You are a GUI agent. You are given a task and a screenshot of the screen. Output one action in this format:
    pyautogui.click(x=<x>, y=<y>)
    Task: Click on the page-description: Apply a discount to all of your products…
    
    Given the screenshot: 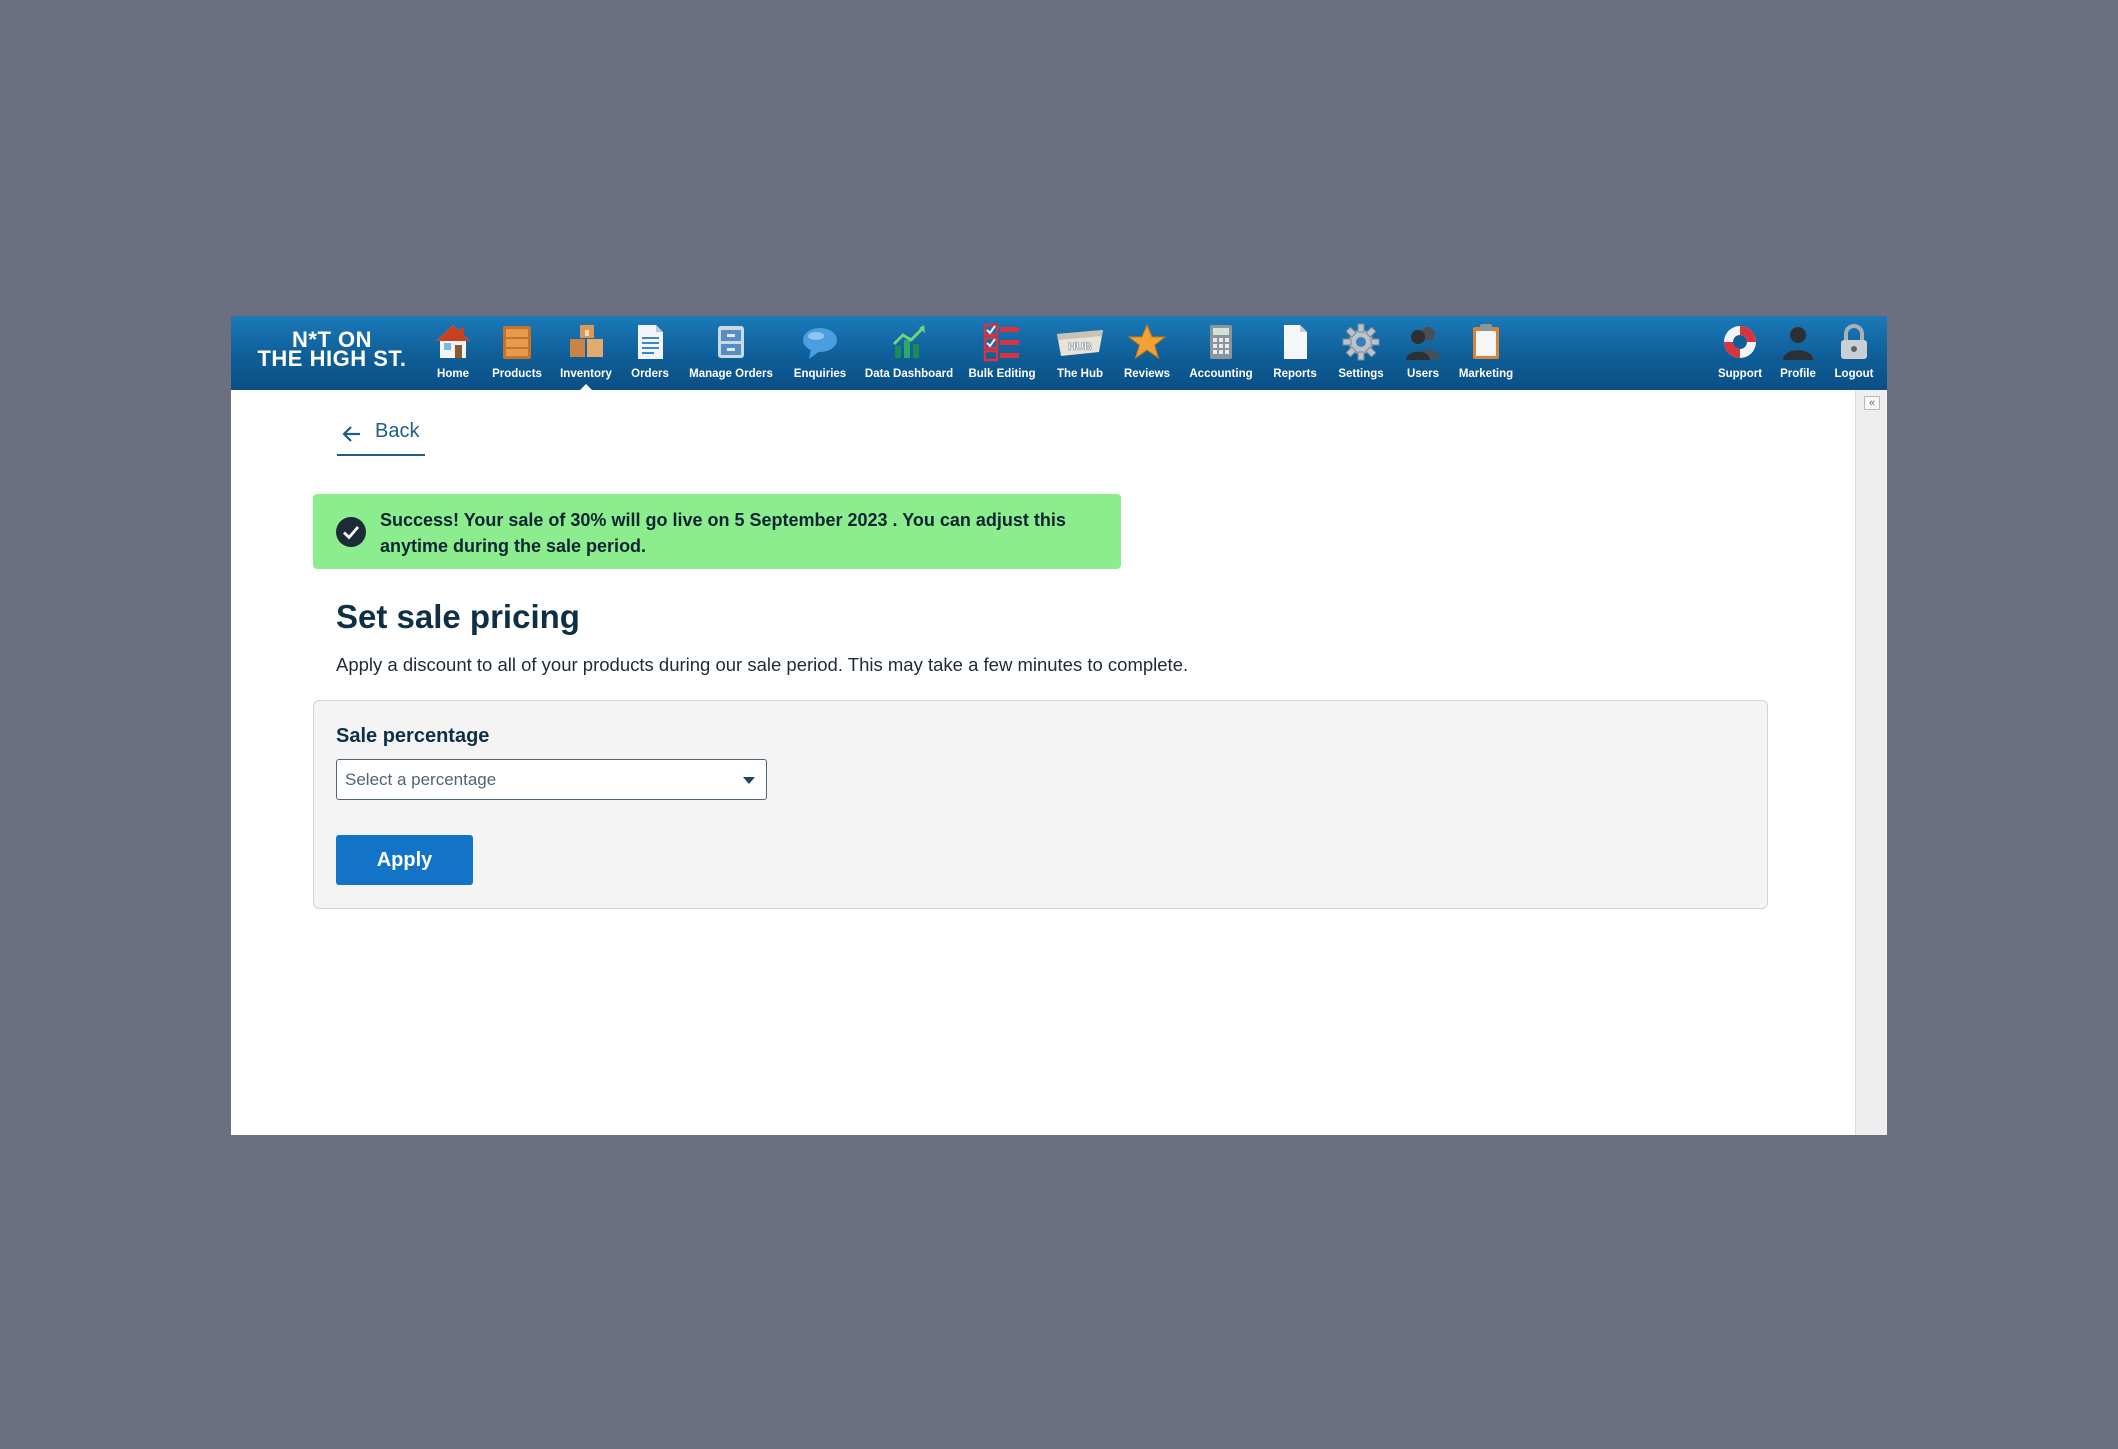 What is the action you would take?
    pyautogui.click(x=762, y=664)
    